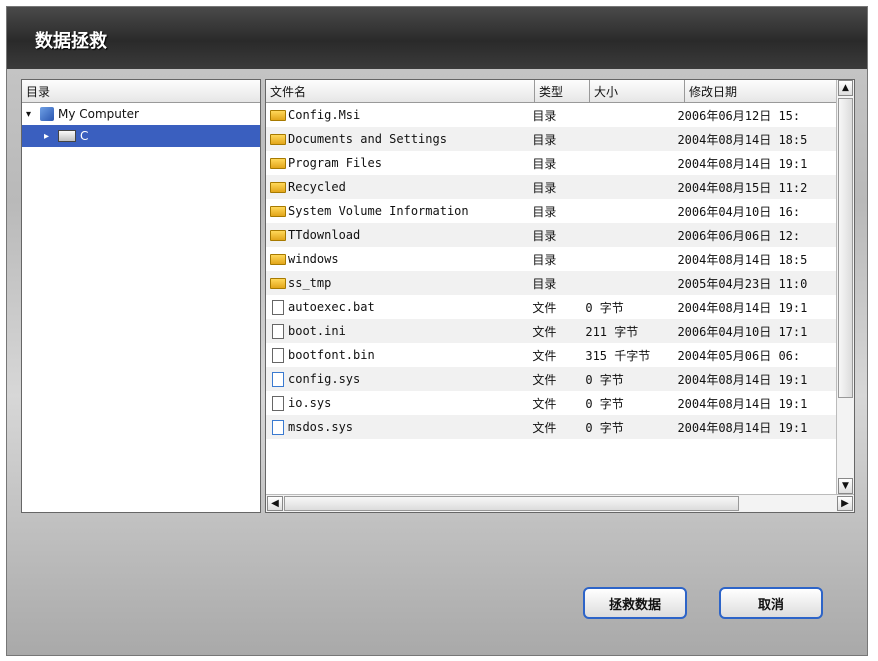  Describe the element at coordinates (397, 235) in the screenshot. I see `file-name-cell: TTdownload` at that location.